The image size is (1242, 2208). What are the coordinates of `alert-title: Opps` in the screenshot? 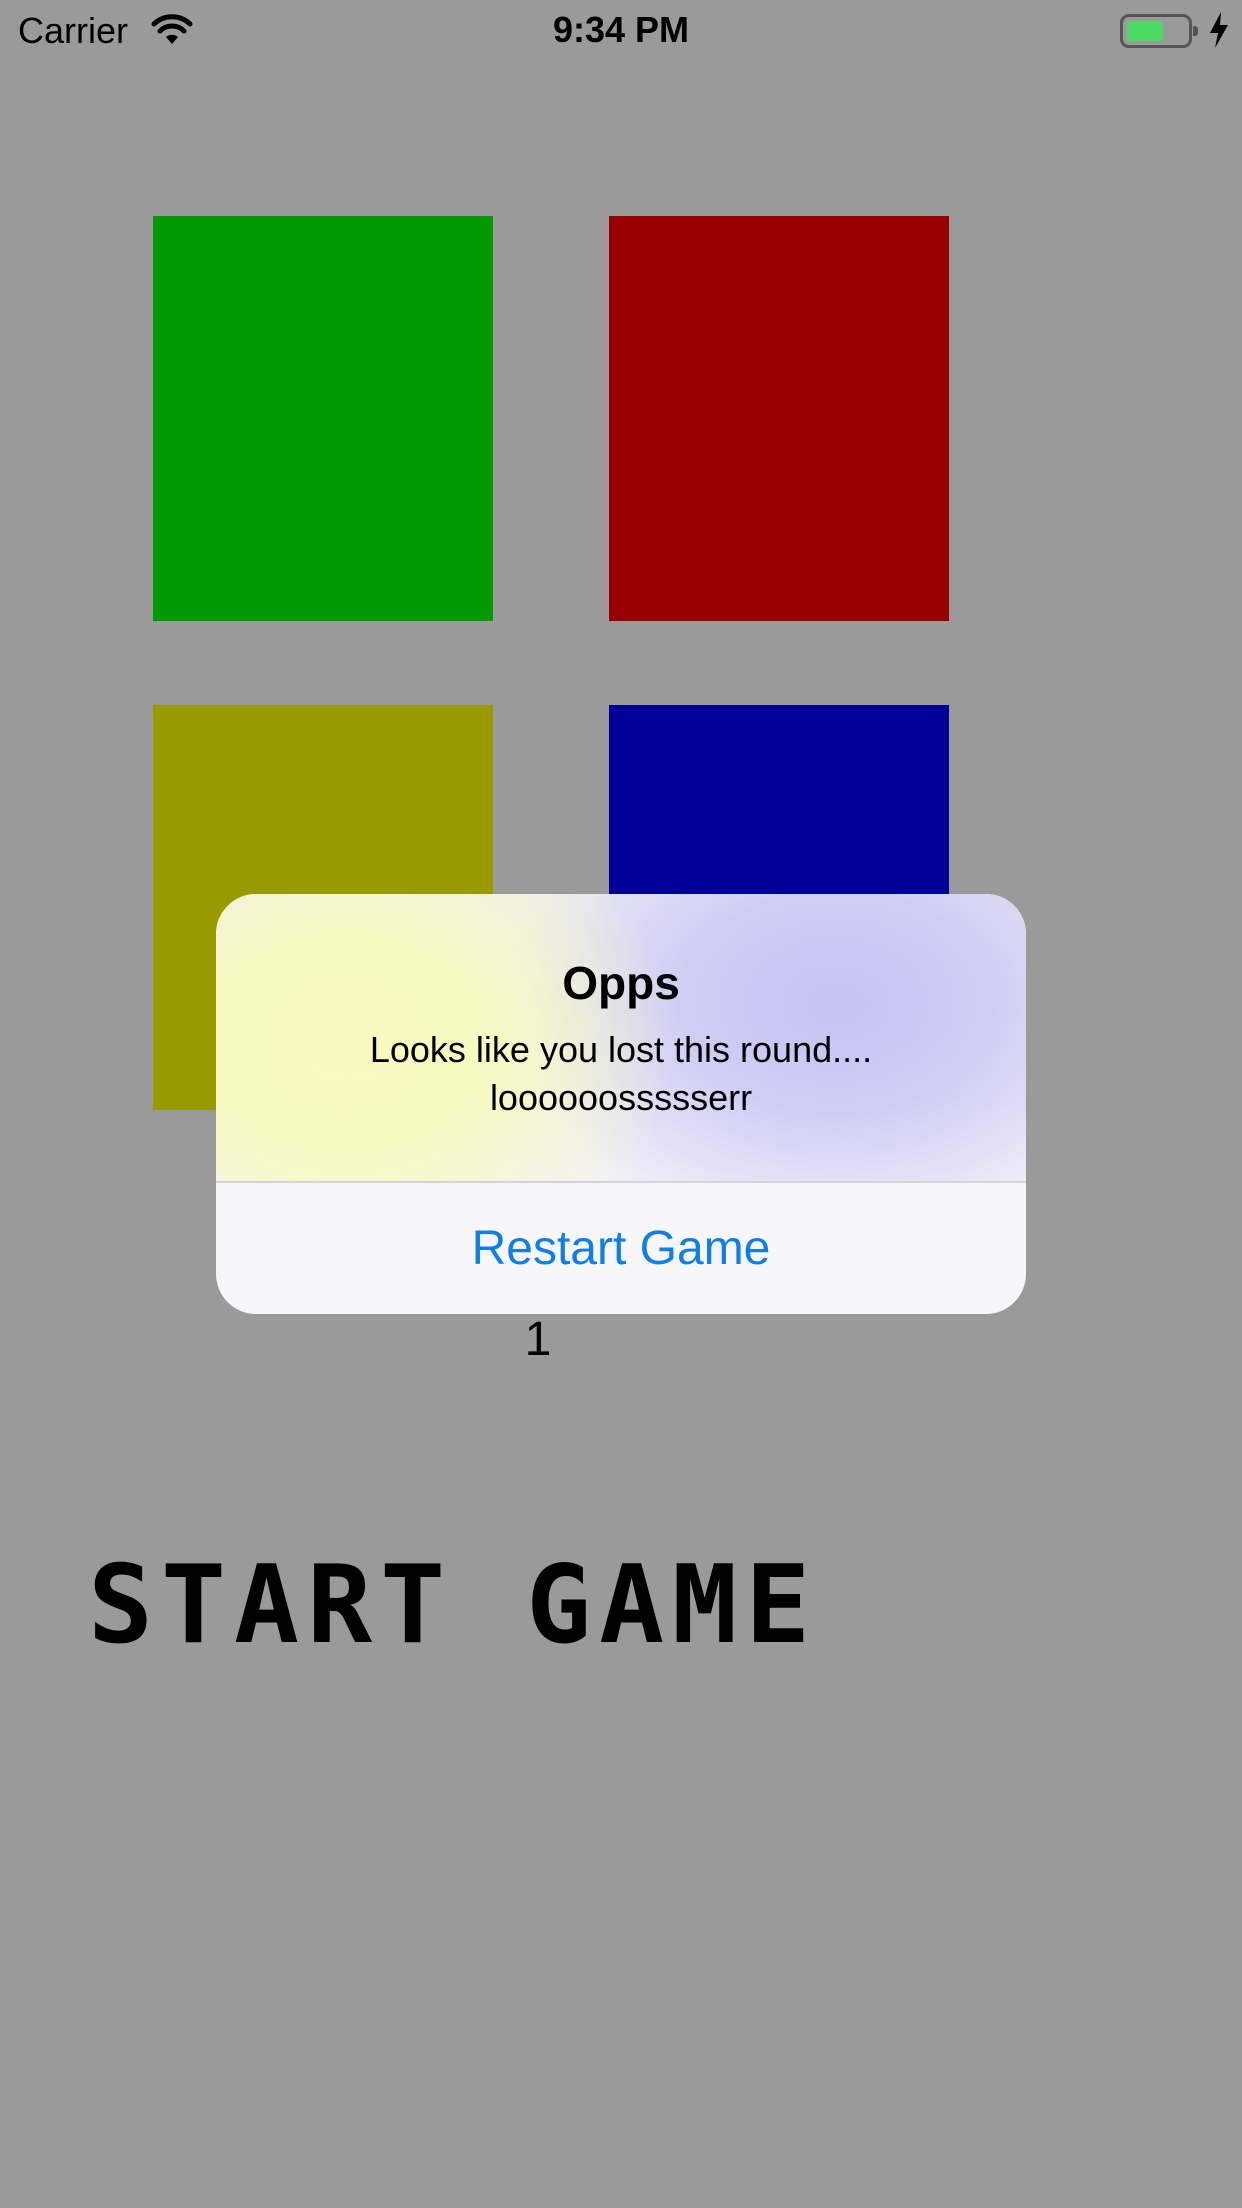 It's located at (621, 983).